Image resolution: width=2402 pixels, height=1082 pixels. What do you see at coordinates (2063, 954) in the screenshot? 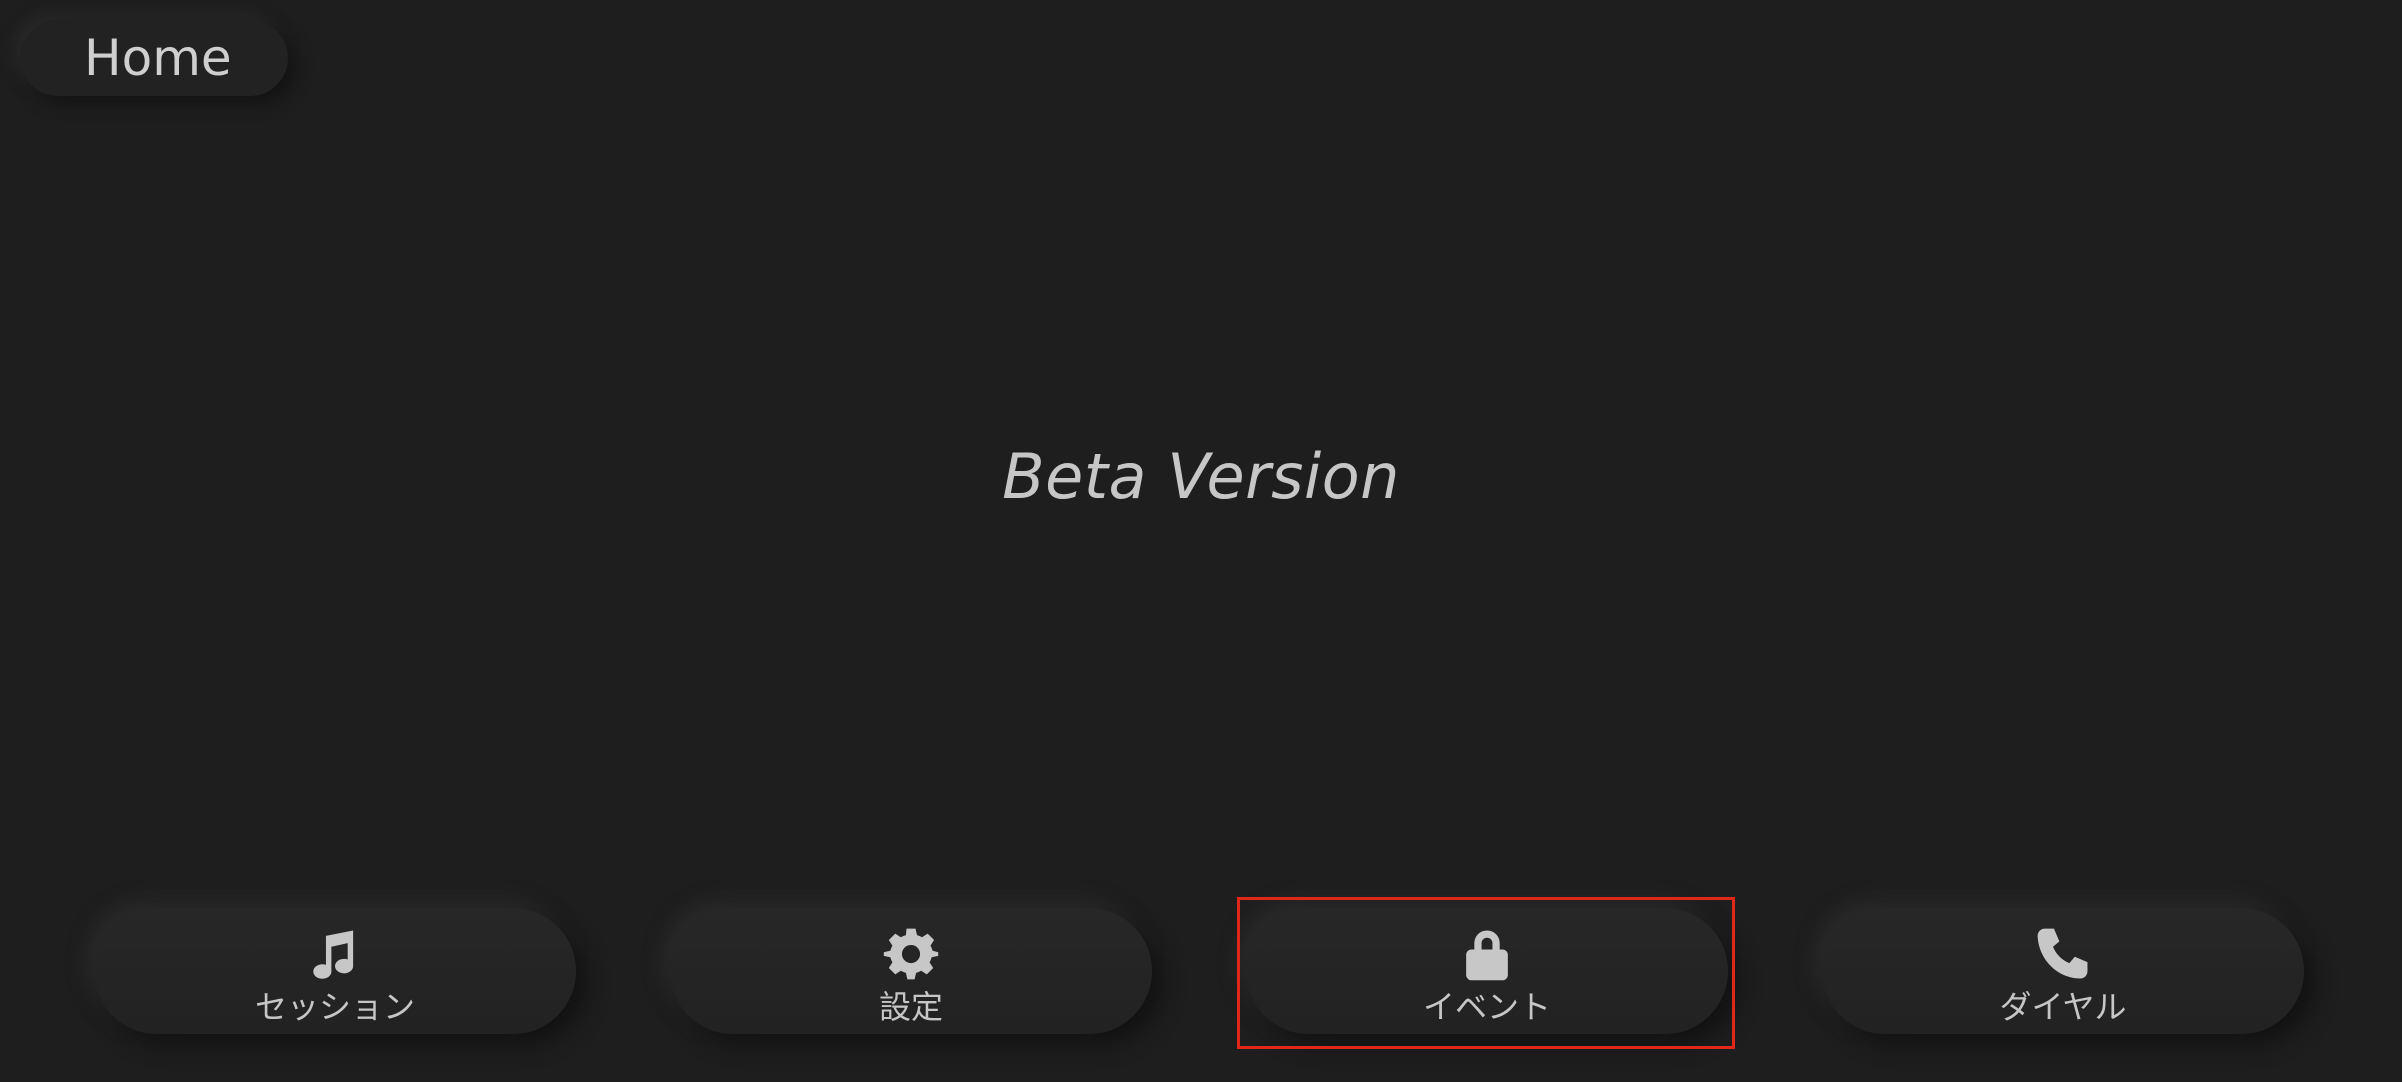
I see `phone-icon` at bounding box center [2063, 954].